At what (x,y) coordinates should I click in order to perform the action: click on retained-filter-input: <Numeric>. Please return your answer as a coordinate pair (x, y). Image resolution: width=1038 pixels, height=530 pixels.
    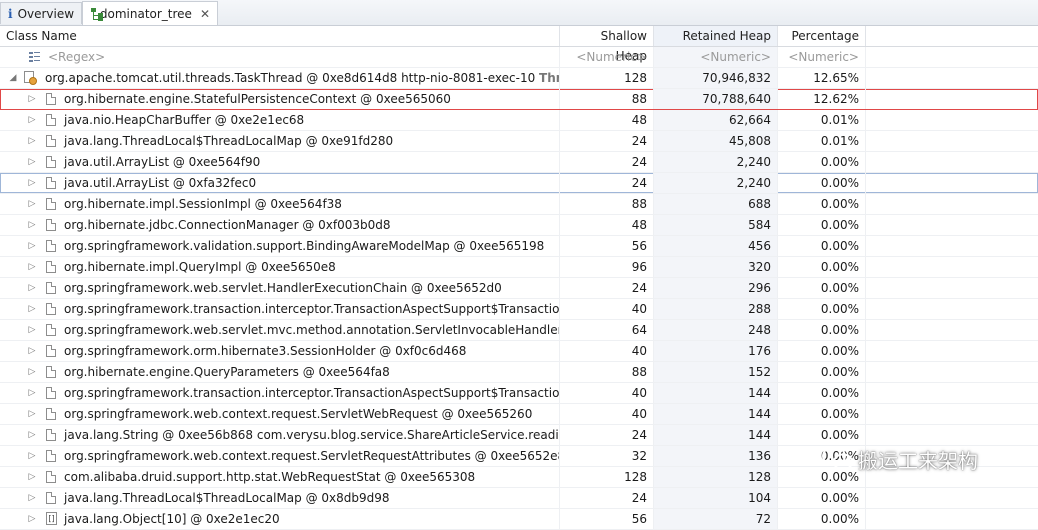
    Looking at the image, I should click on (716, 57).